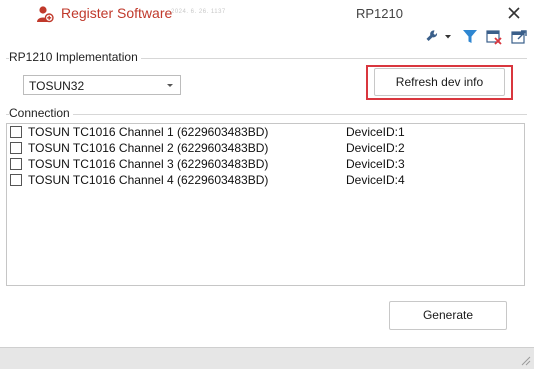 This screenshot has width=534, height=369. Describe the element at coordinates (102, 85) in the screenshot. I see `rp1210-implementation-select: TOSUN32` at that location.